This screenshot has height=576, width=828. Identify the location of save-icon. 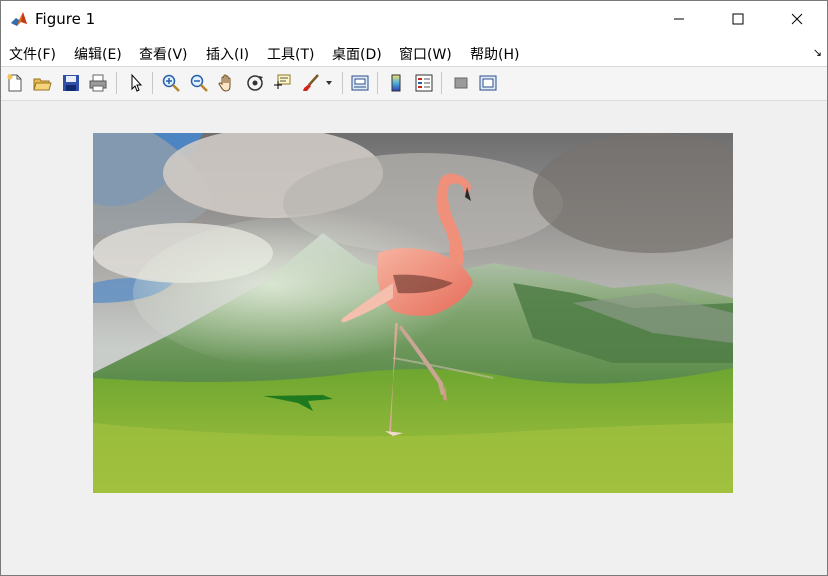
(71, 83).